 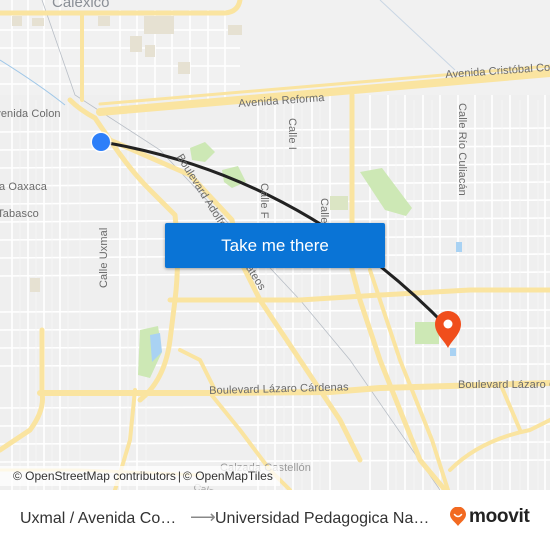 I want to click on street-label-avenida-tabasco: Avenida Tabasco, so click(x=19, y=214).